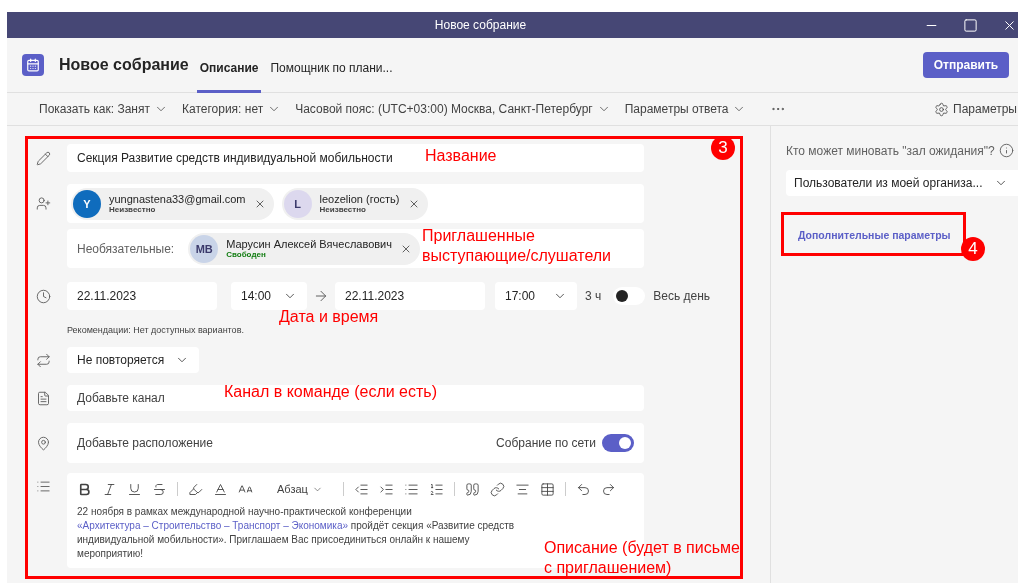 This screenshot has height=583, width=1018. What do you see at coordinates (723, 148) in the screenshot?
I see `number-badge: 3` at bounding box center [723, 148].